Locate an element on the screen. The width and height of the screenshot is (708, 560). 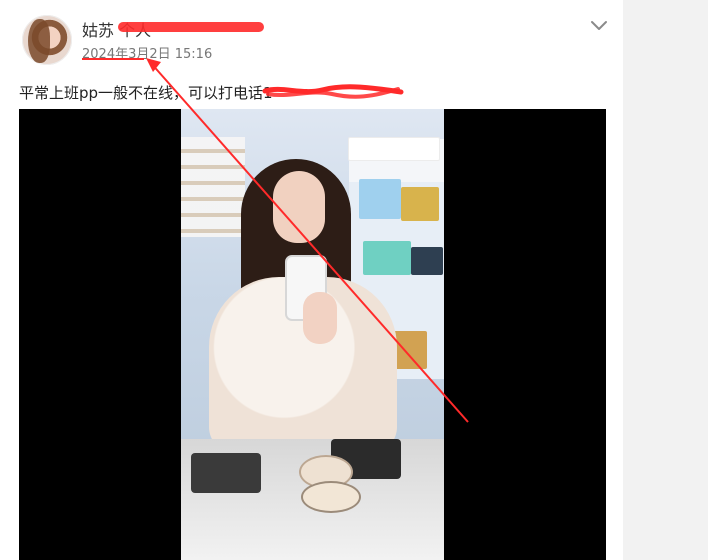
compact-case is located at coordinates (331, 497).